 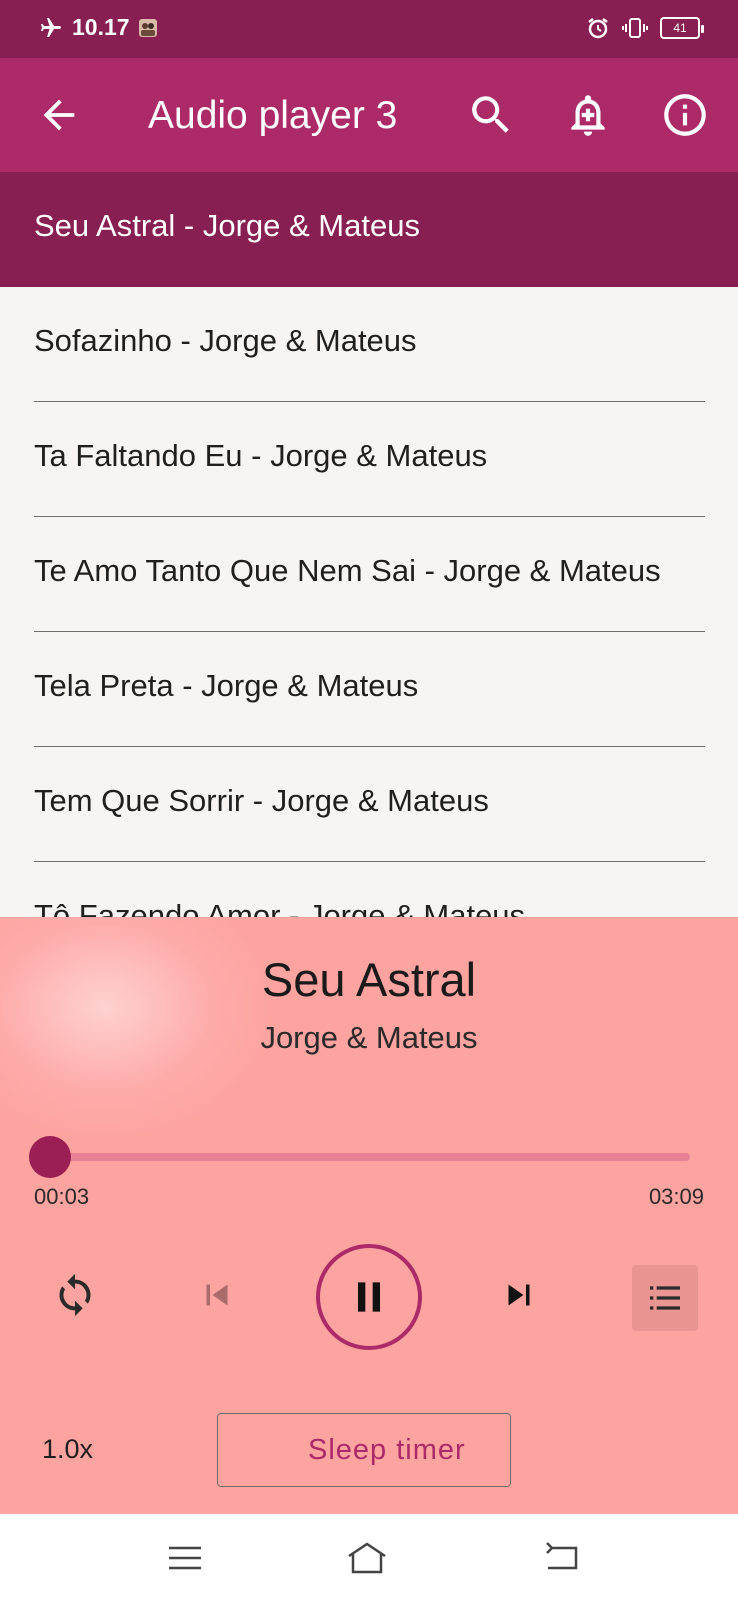 What do you see at coordinates (369, 1037) in the screenshot?
I see `now-playing-artist: Jorge & Mateus` at bounding box center [369, 1037].